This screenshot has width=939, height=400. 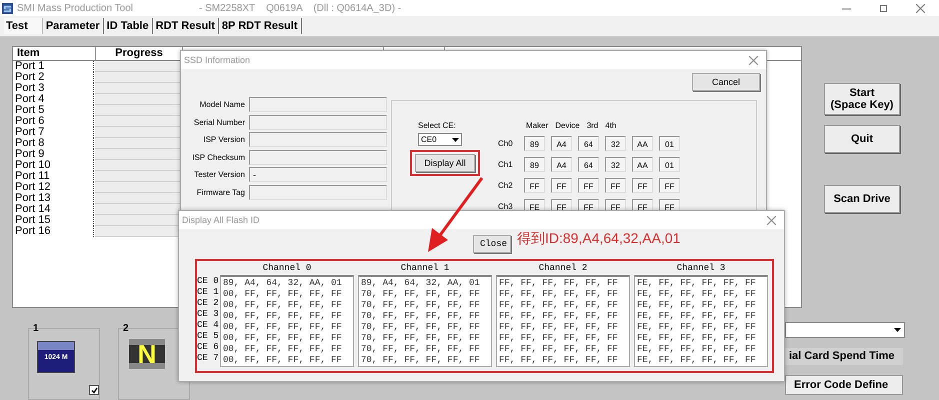 I want to click on side-button: Start (Space Key), so click(x=862, y=99).